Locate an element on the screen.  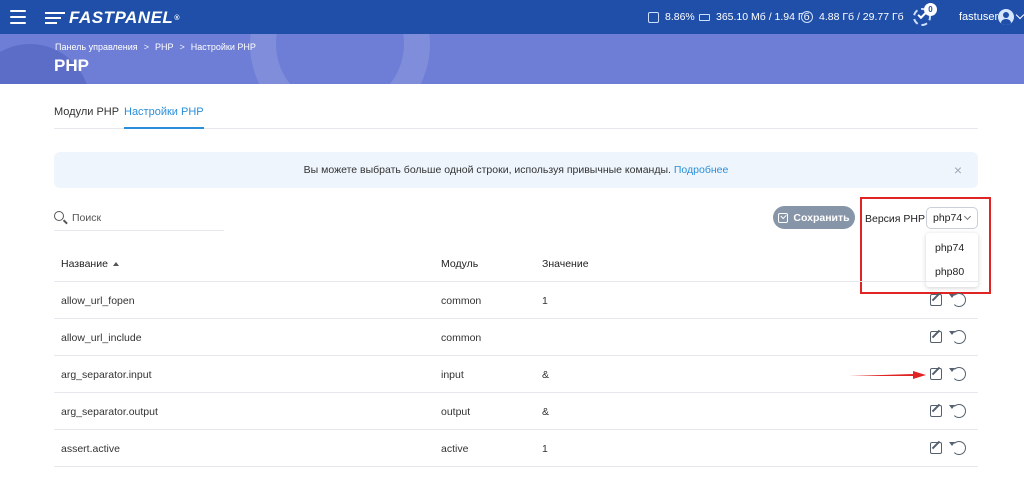
annotation-arrow is located at coordinates (887, 375).